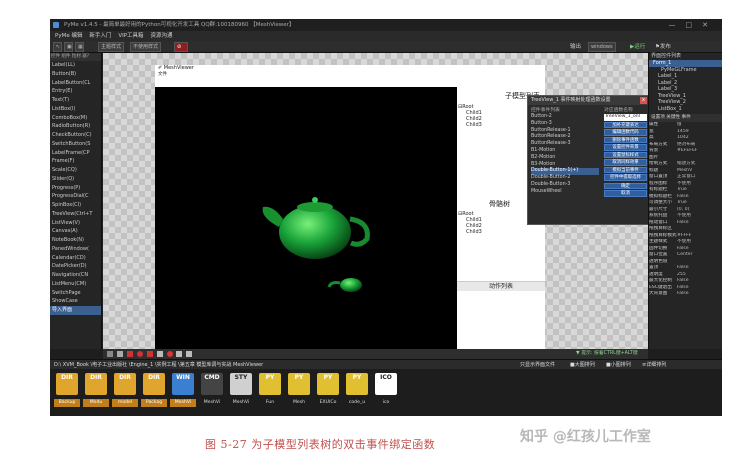  Describe the element at coordinates (75, 301) in the screenshot. I see `palette-item: ShowCase` at that location.